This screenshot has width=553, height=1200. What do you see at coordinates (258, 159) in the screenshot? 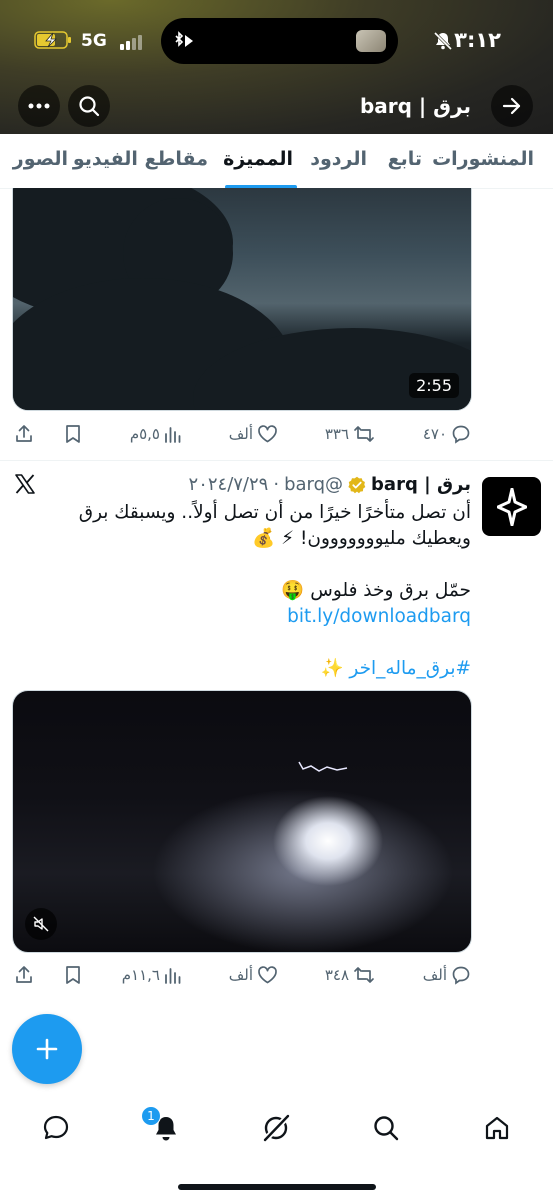
I see `tab-highlights: المميزة` at bounding box center [258, 159].